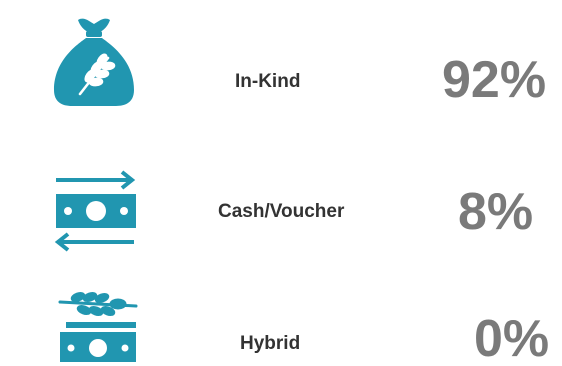  Describe the element at coordinates (512, 338) in the screenshot. I see `row-percent-hybrid: 0%` at that location.